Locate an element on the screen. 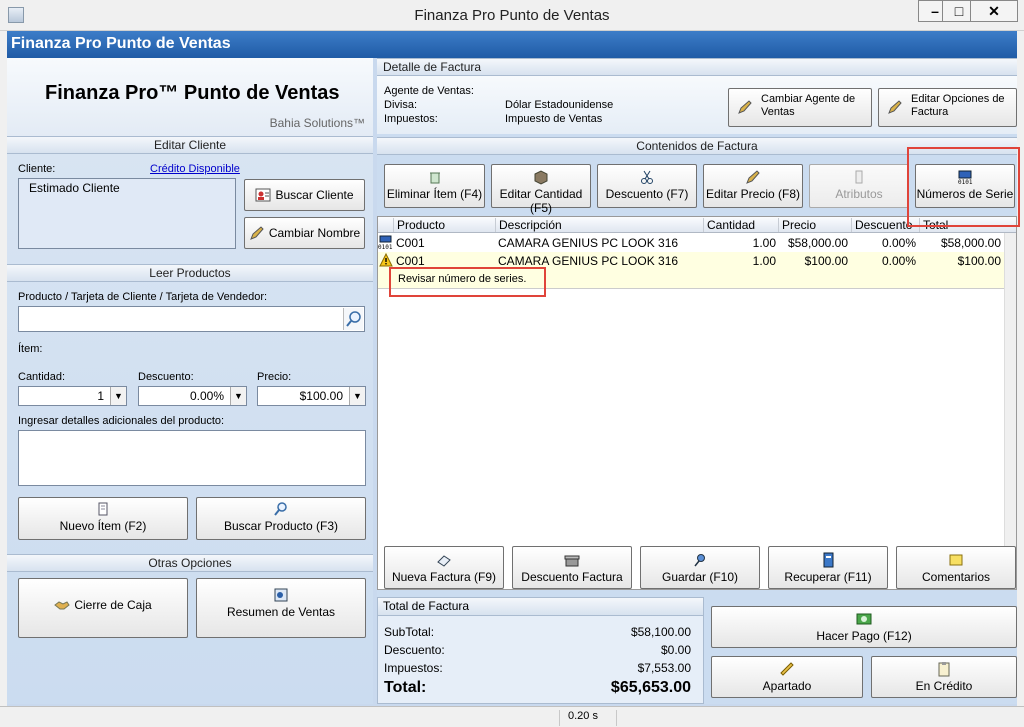 The image size is (1024, 727). detalle-factura-header: Detalle de Factura is located at coordinates (697, 67).